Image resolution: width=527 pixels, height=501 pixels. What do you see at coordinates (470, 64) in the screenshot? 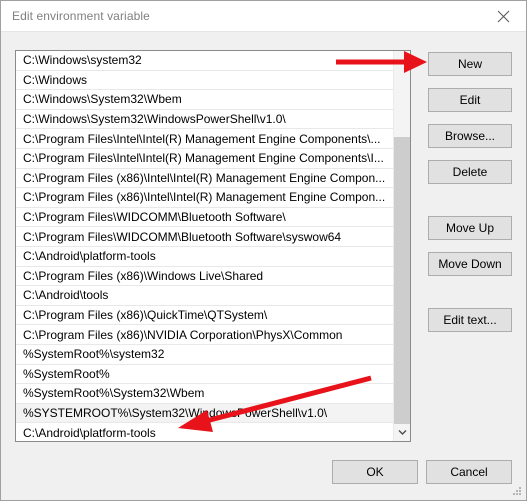
I see `new-button: New` at bounding box center [470, 64].